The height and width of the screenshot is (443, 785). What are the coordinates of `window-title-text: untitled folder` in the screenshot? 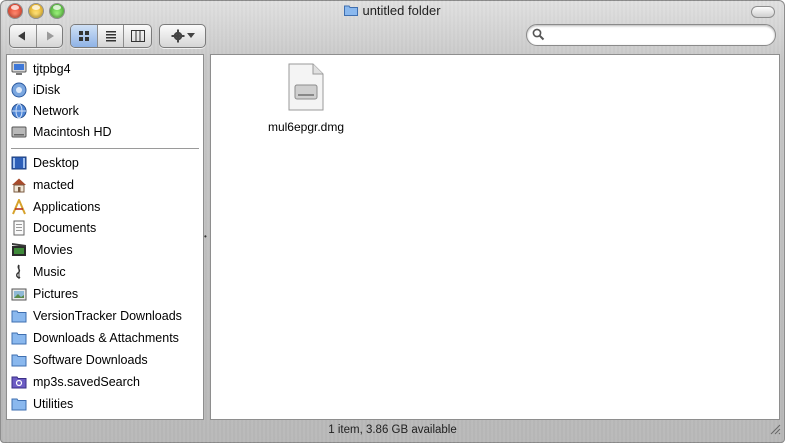 It's located at (401, 10).